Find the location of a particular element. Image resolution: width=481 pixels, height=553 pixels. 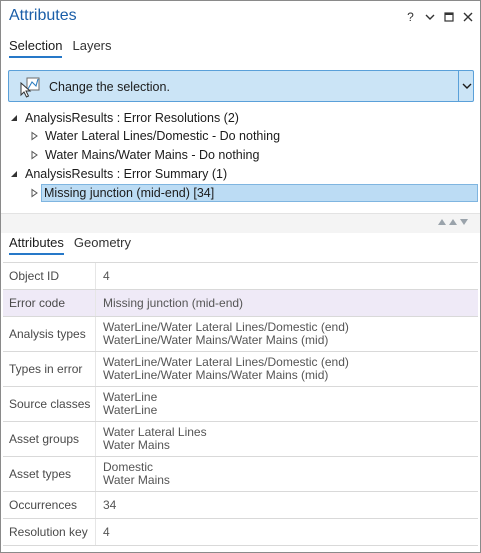

tree-group-label: AnalysisResults : Error Summary (1) is located at coordinates (126, 174).